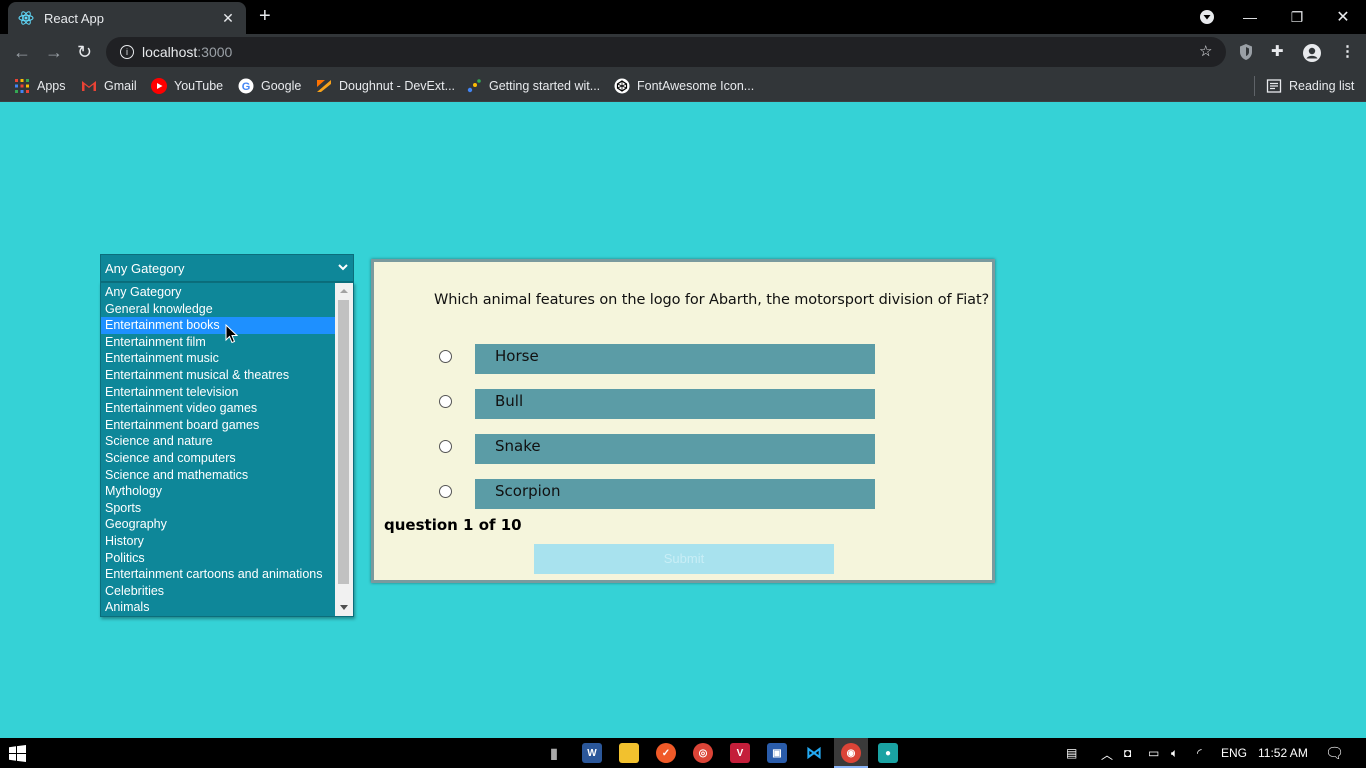 The image size is (1366, 768). What do you see at coordinates (1246, 52) in the screenshot?
I see `shield-extension-icon` at bounding box center [1246, 52].